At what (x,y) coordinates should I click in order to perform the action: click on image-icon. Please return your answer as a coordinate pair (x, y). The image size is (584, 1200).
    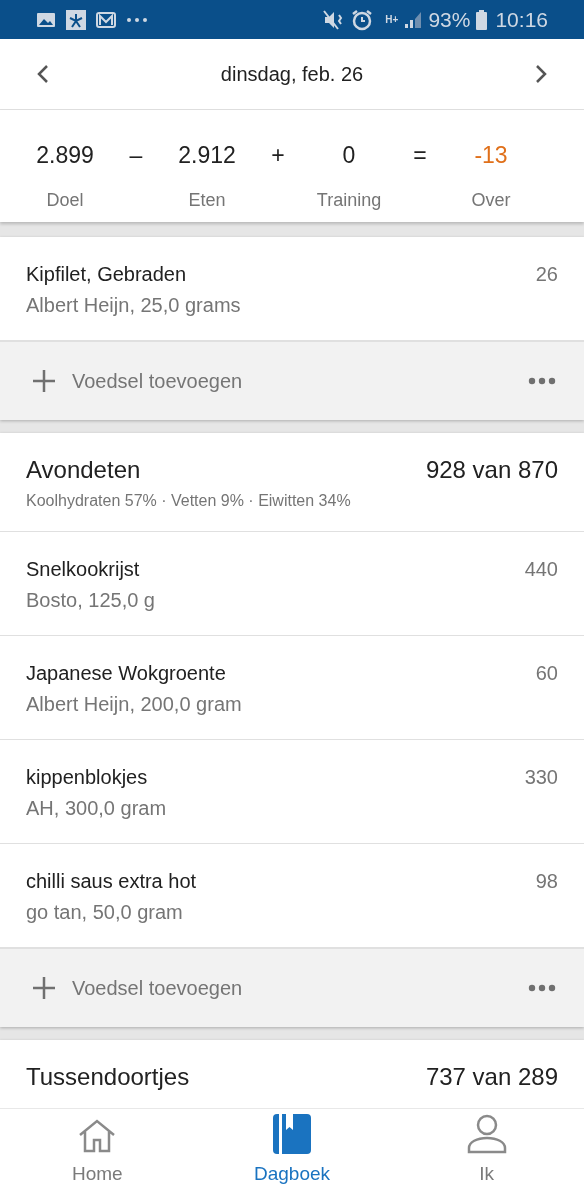
    Looking at the image, I should click on (46, 19).